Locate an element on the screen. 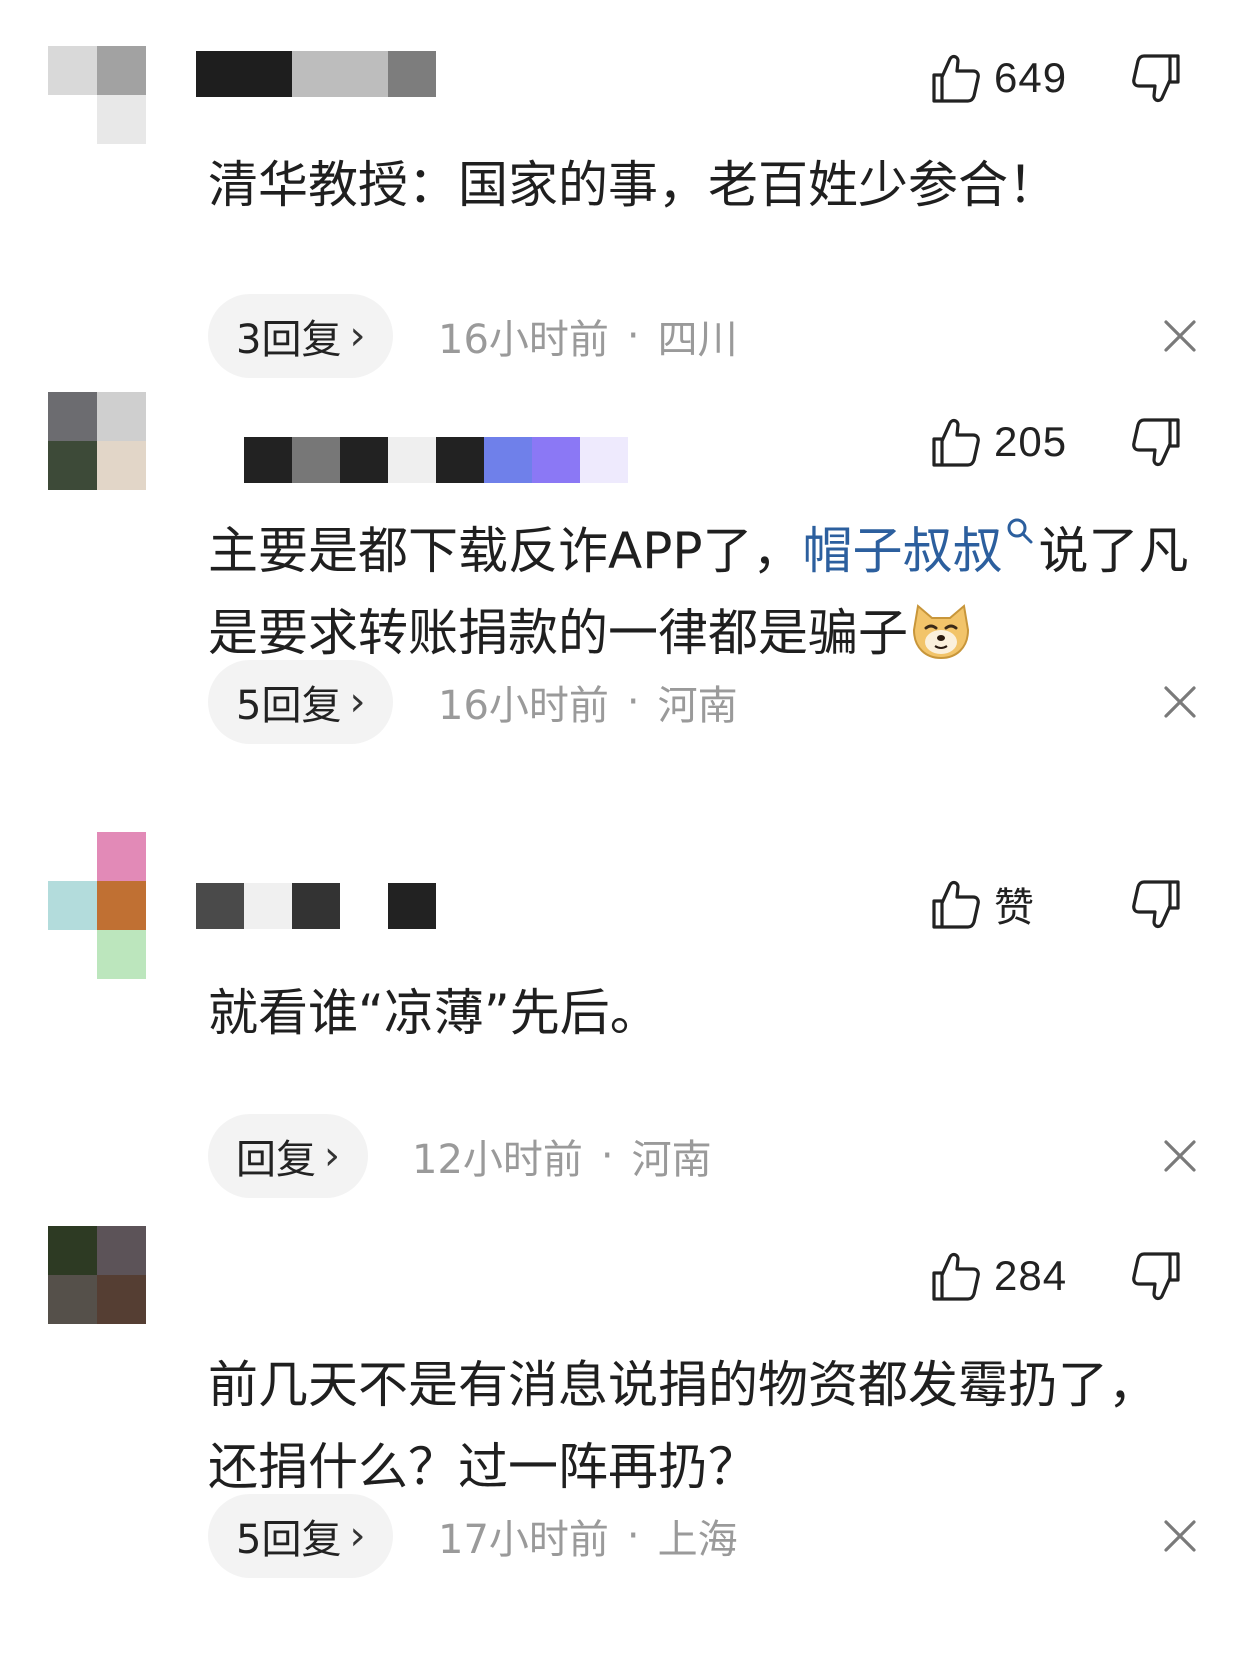 Image resolution: width=1242 pixels, height=1670 pixels. location: 上海 is located at coordinates (697, 1540).